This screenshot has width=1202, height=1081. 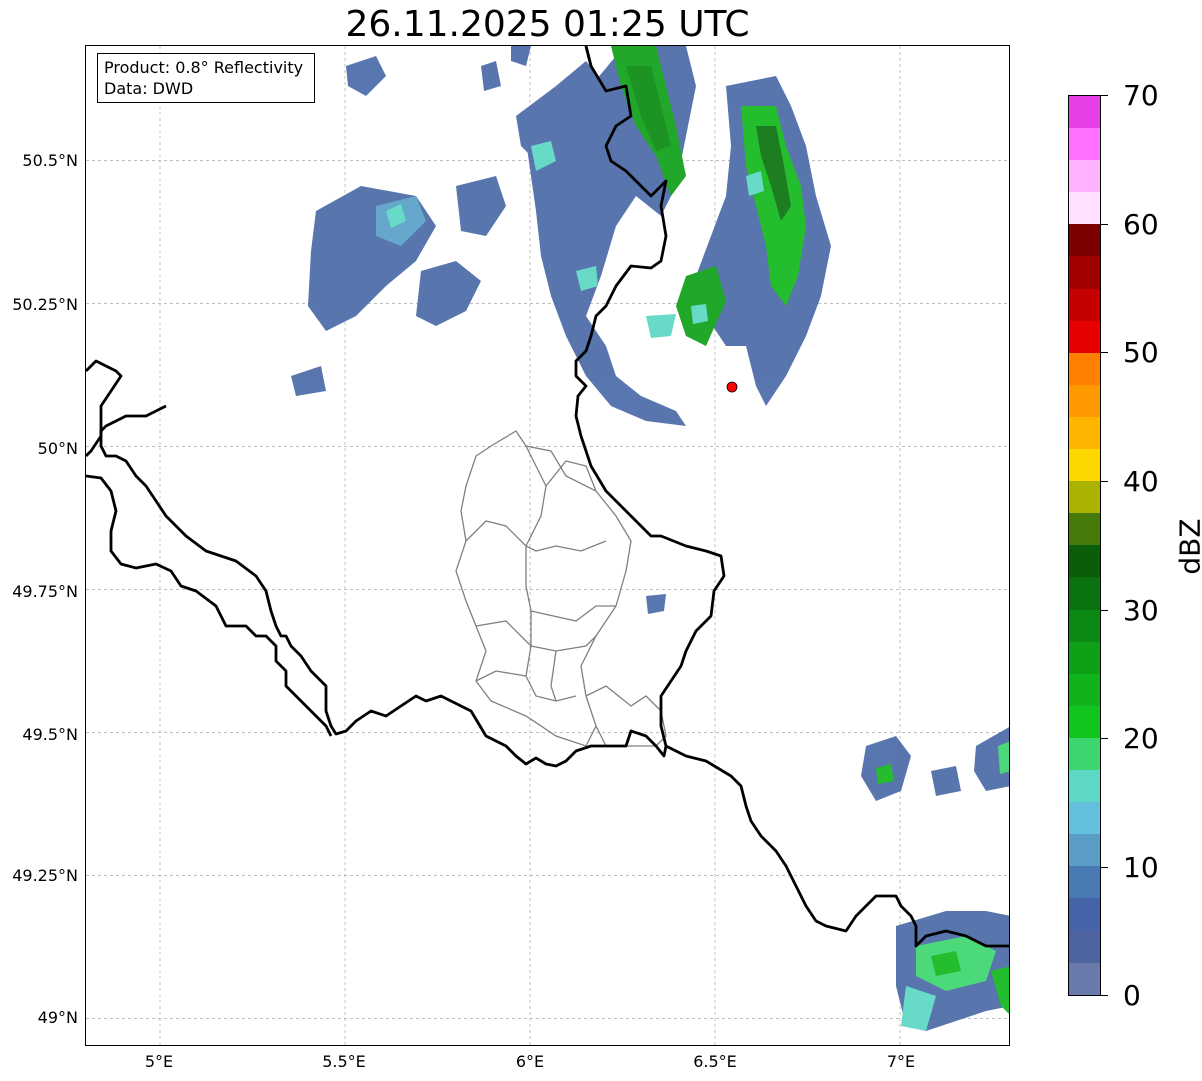 I want to click on lon-label-6.5: 6.5°E, so click(x=715, y=1061).